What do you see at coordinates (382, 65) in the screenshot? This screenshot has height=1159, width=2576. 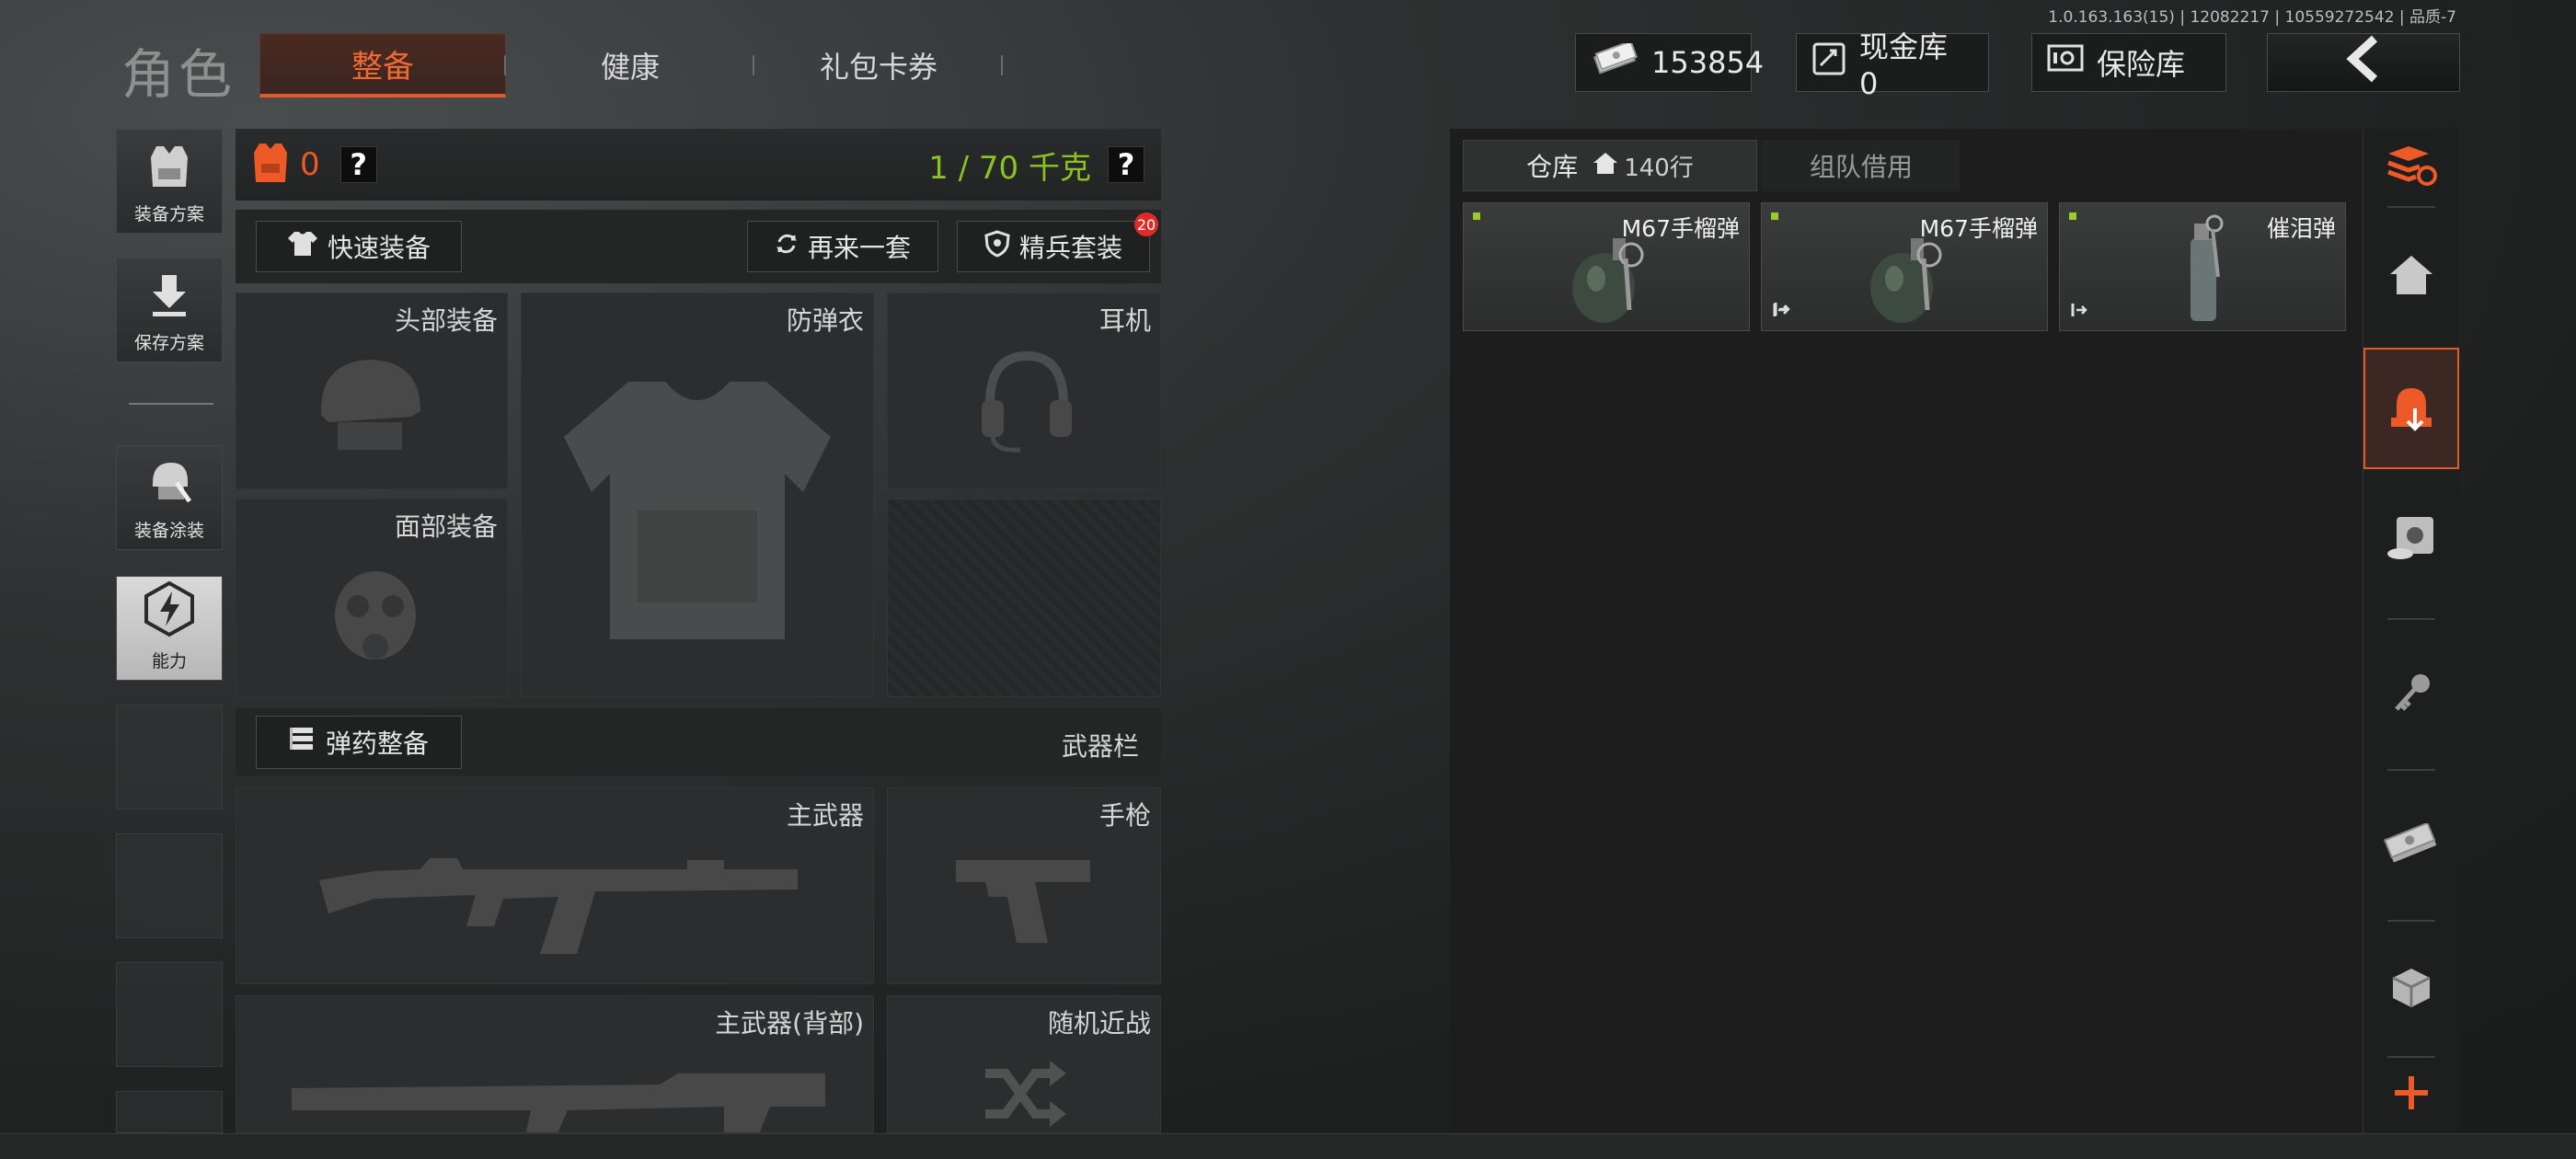 I see `tab-equip: 整备` at bounding box center [382, 65].